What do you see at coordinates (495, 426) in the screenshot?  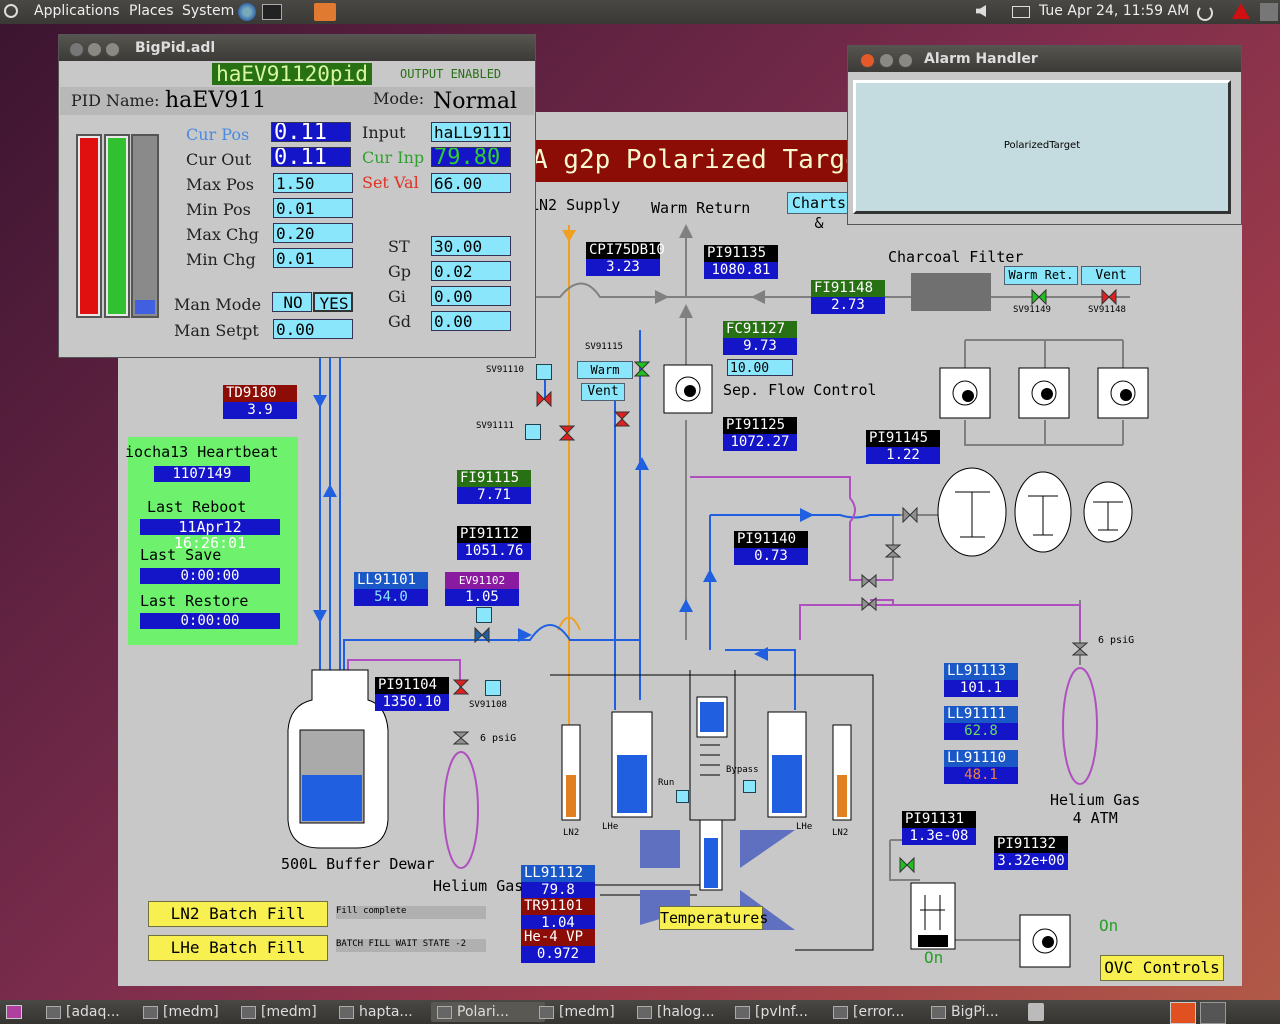 I see `sv91111-label: SV91111` at bounding box center [495, 426].